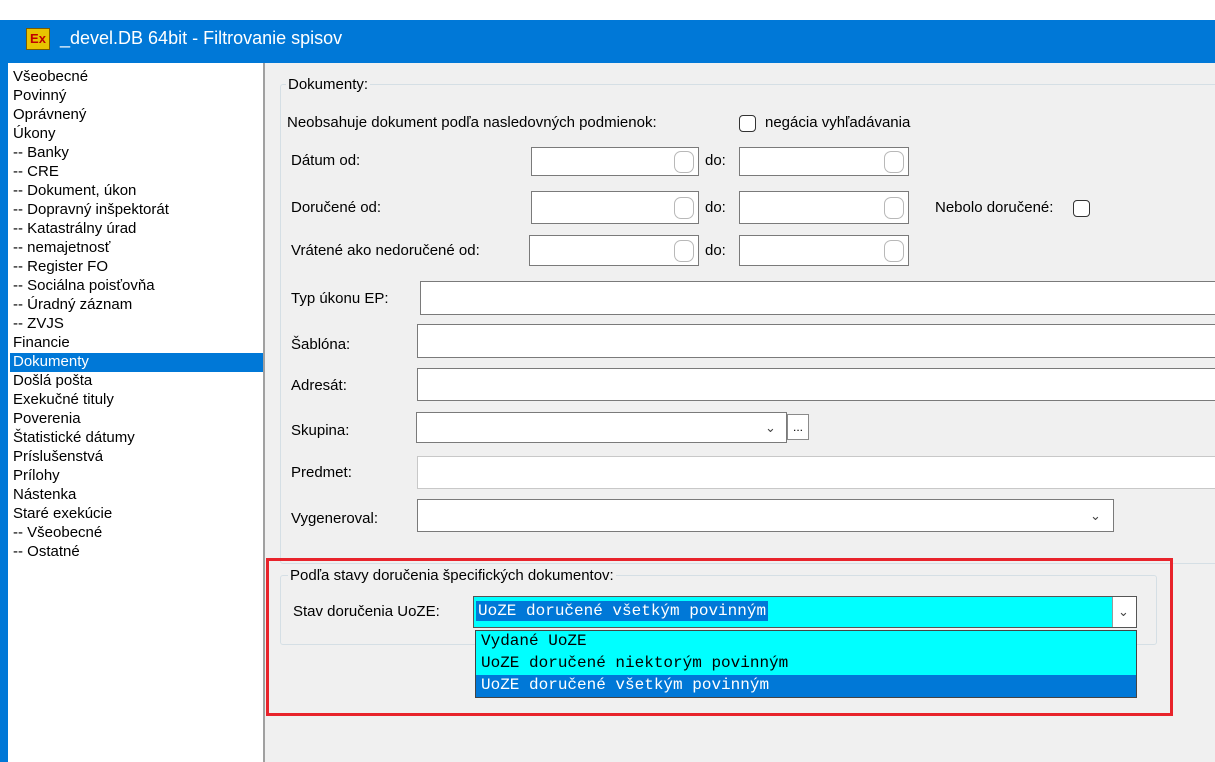  Describe the element at coordinates (385, 250) in the screenshot. I see `returned-from-label: Vrátené ako nedoručené od:` at that location.